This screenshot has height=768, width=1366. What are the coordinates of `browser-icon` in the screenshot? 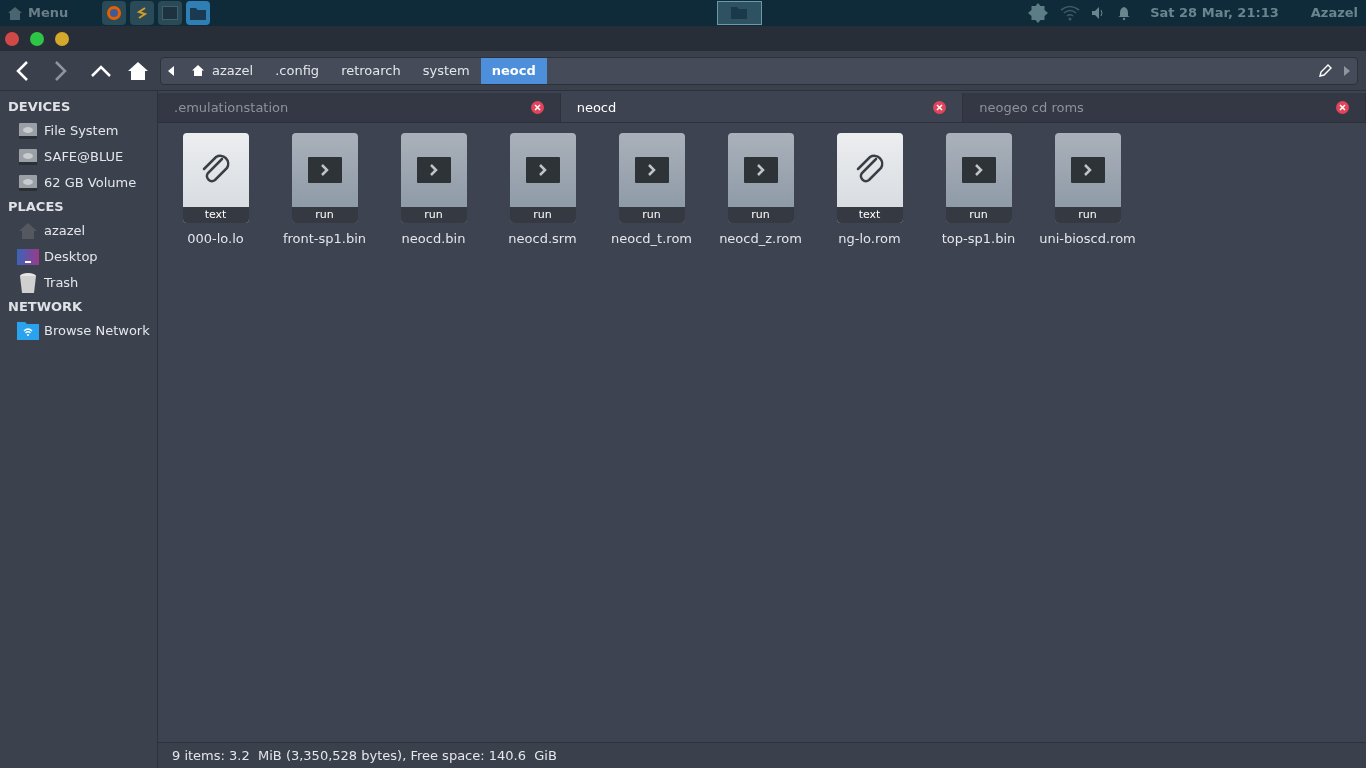 It's located at (114, 13).